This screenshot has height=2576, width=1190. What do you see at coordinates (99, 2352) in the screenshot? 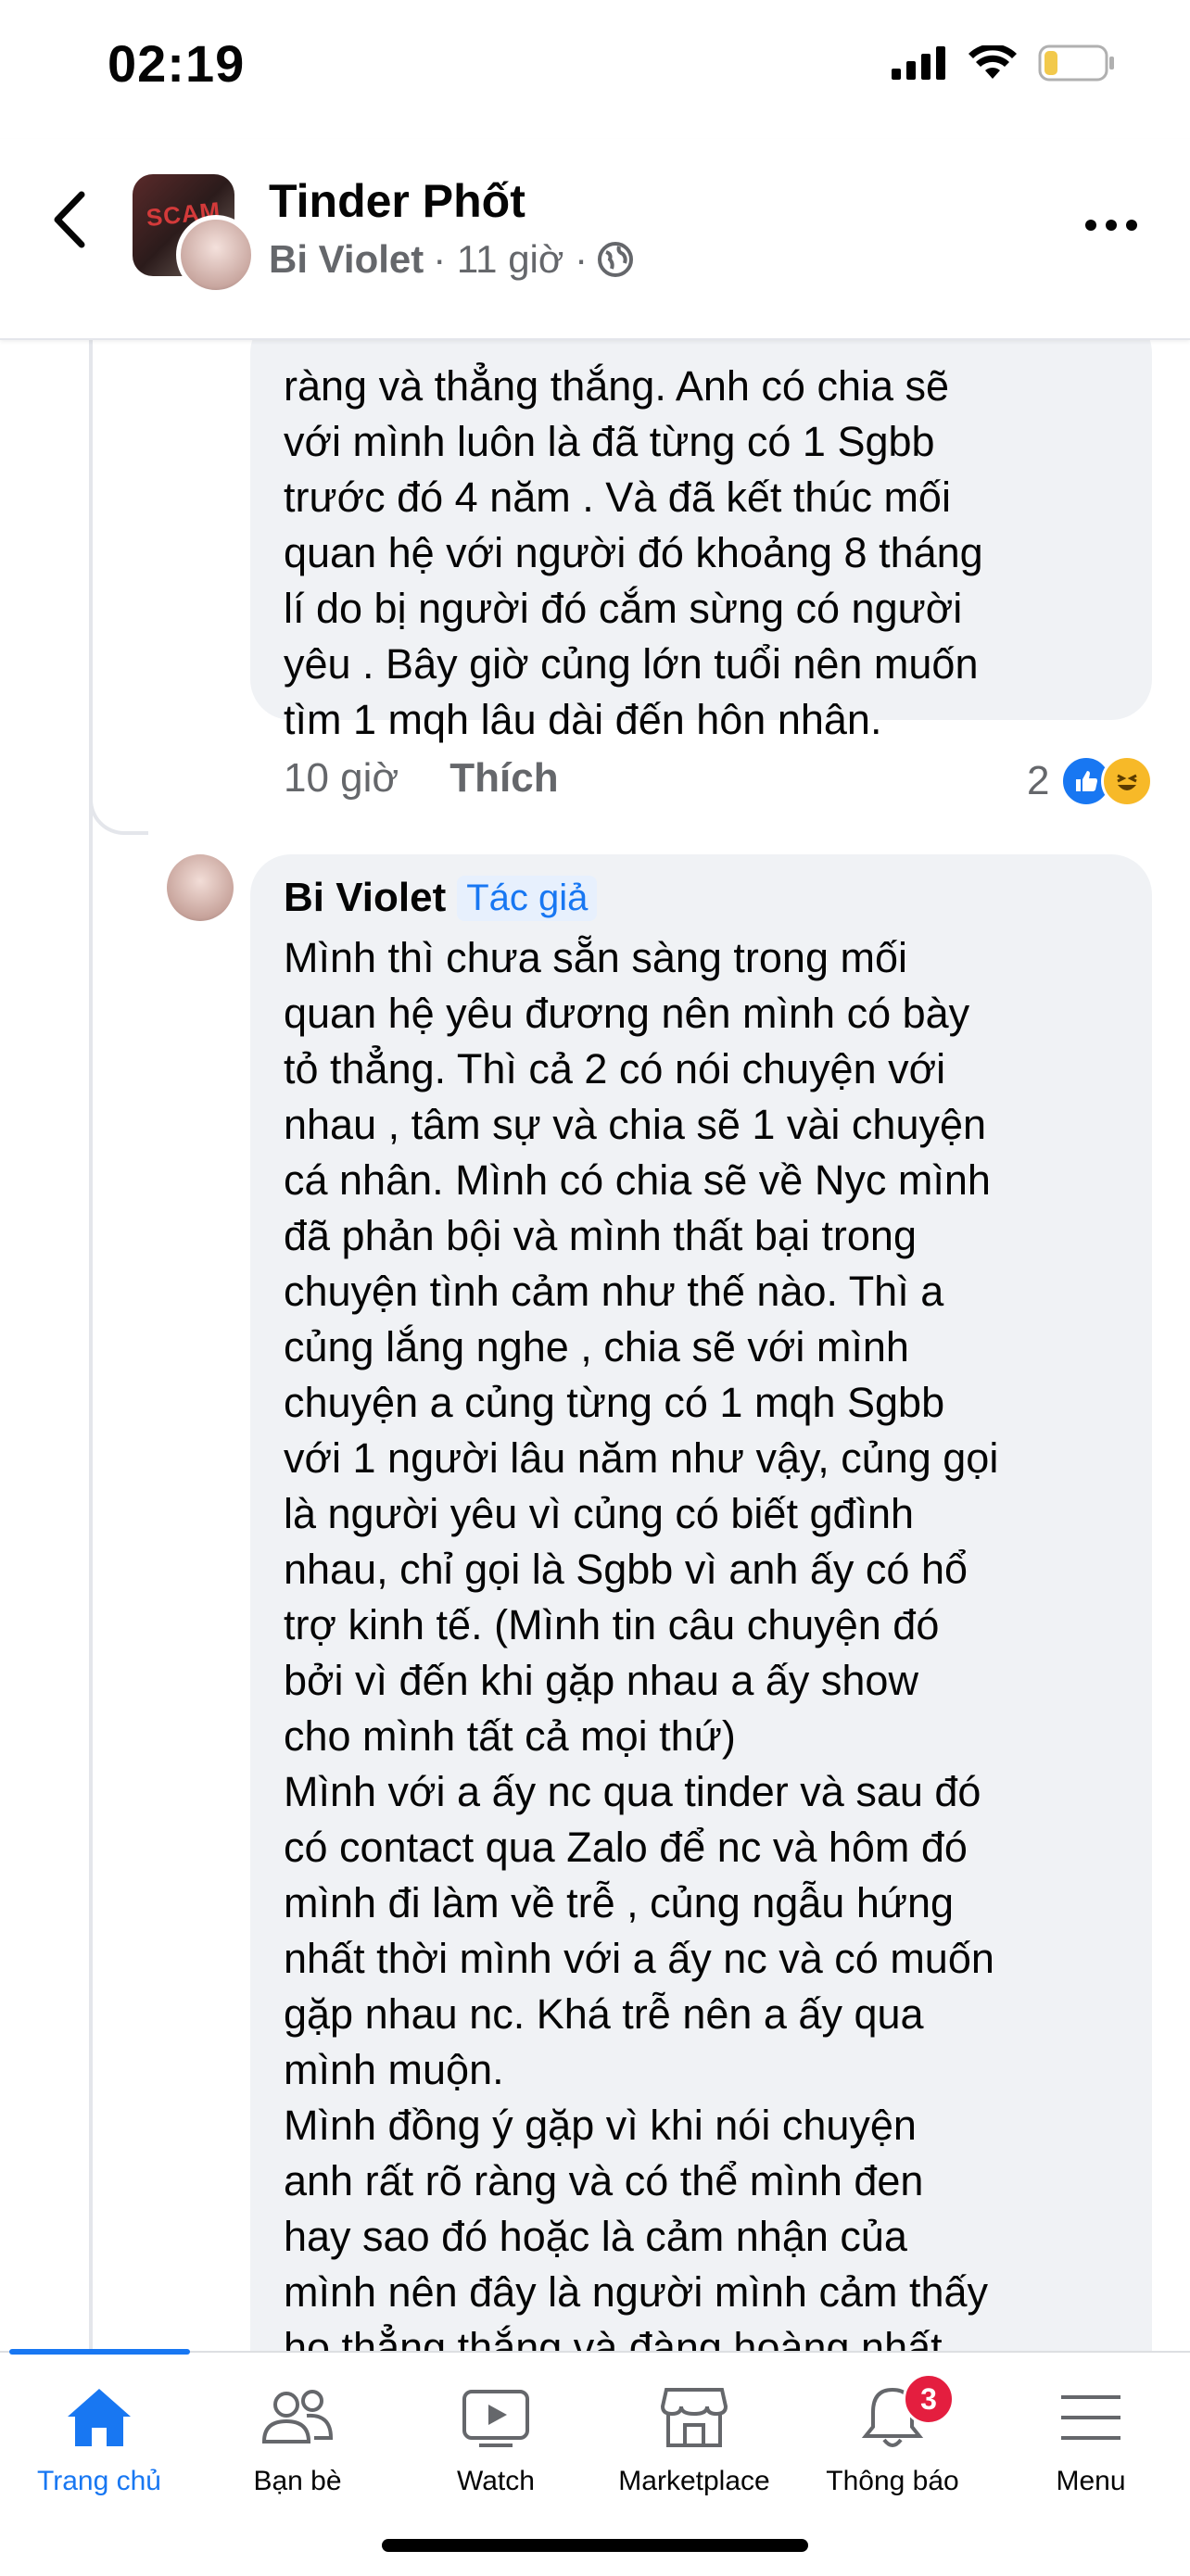
I see `active-tab-indicator` at bounding box center [99, 2352].